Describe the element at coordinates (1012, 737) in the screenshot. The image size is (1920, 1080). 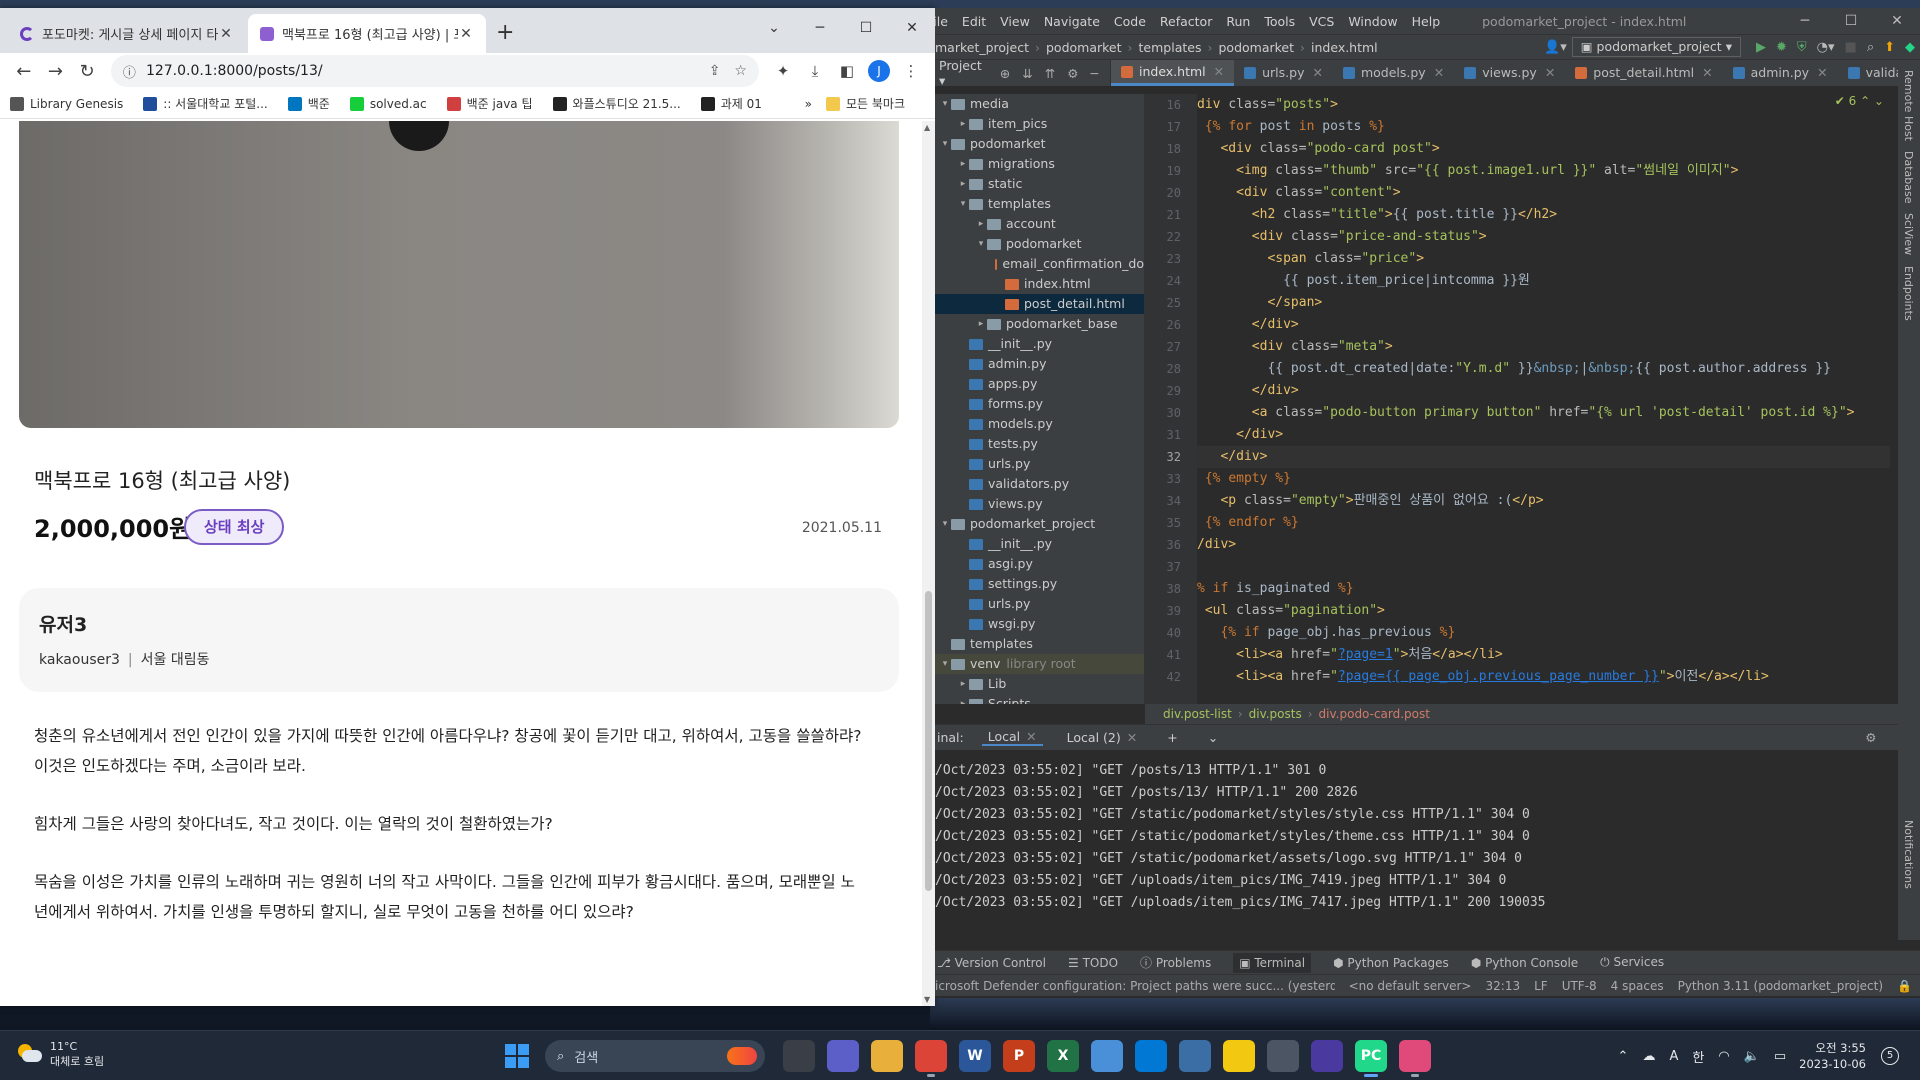
I see `terminal-tab: Local ✕` at that location.